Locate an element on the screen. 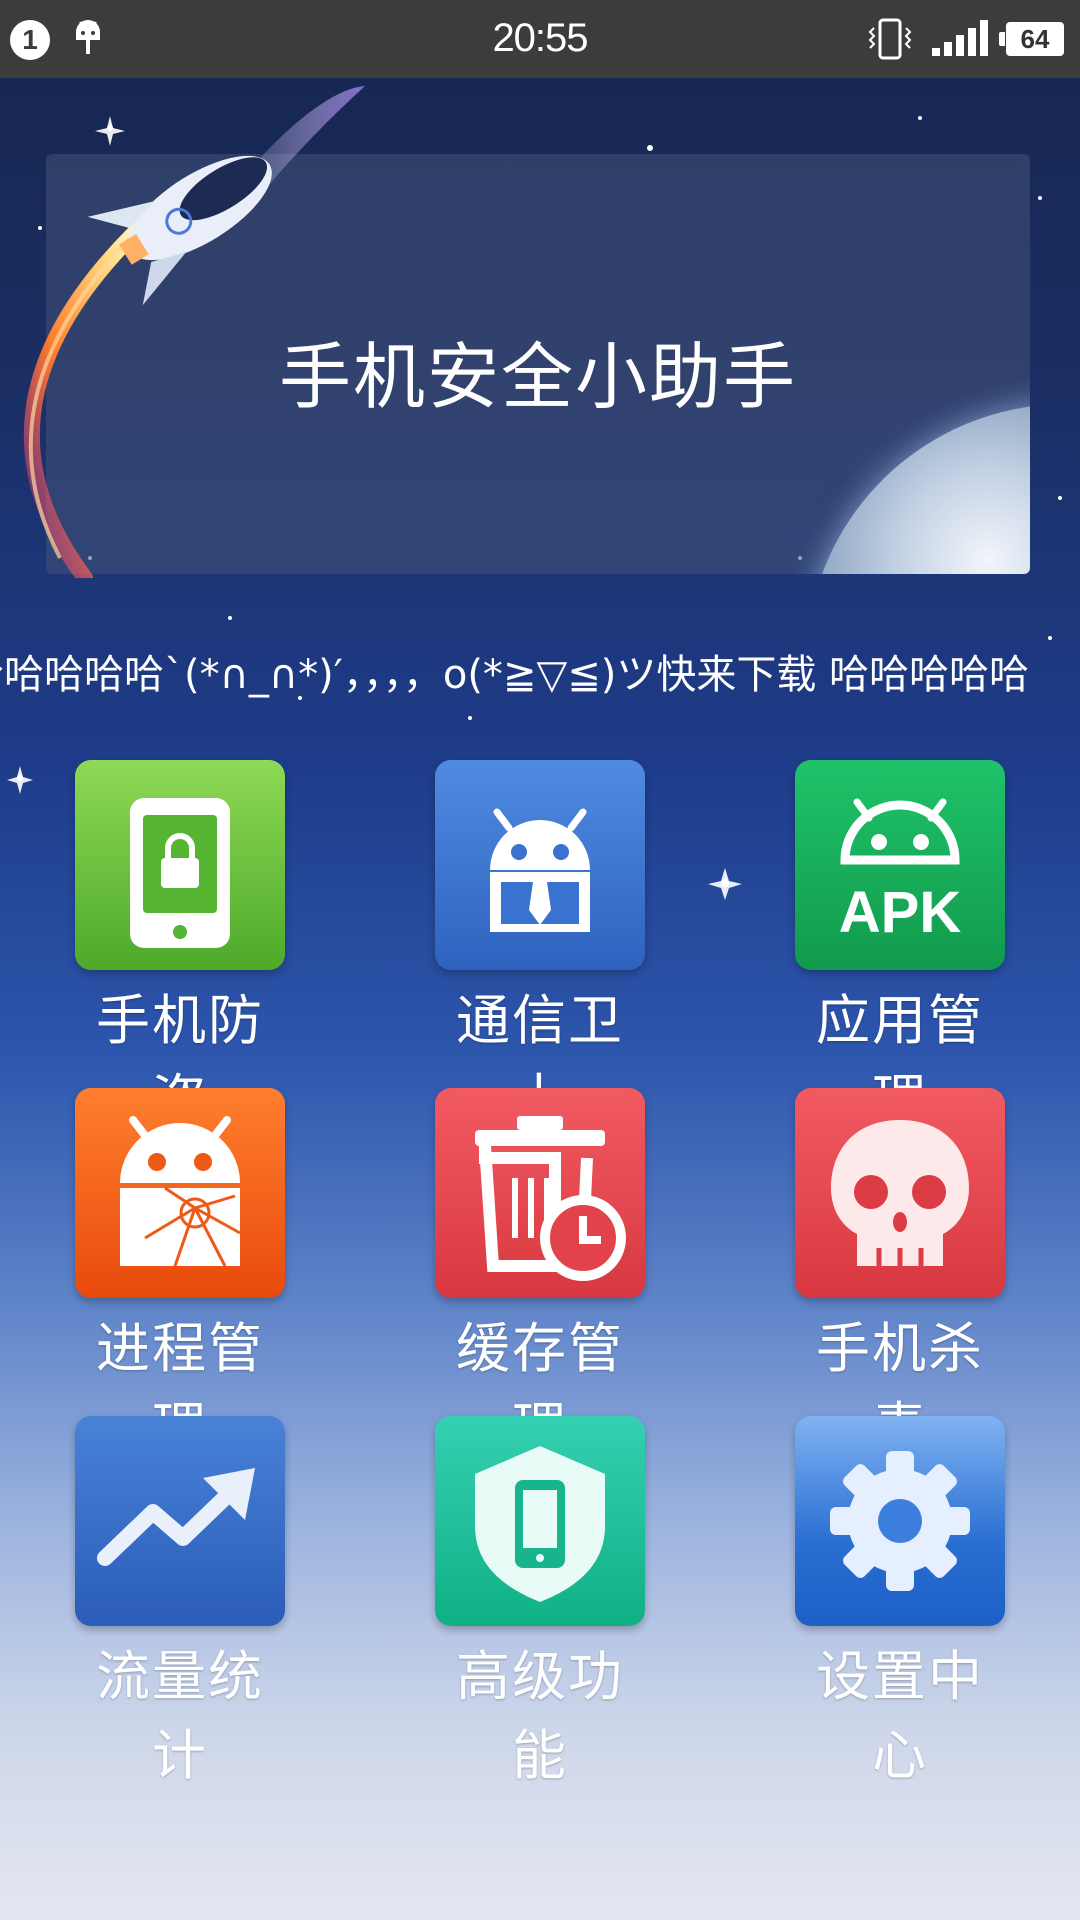 This screenshot has width=1080, height=1920. marquee-ticker: 哈哈哈哈哈`(*∩_∩*)′，，，，o(*≧▽≦)ツ快来下载 哈哈哈哈哈 is located at coordinates (540, 668).